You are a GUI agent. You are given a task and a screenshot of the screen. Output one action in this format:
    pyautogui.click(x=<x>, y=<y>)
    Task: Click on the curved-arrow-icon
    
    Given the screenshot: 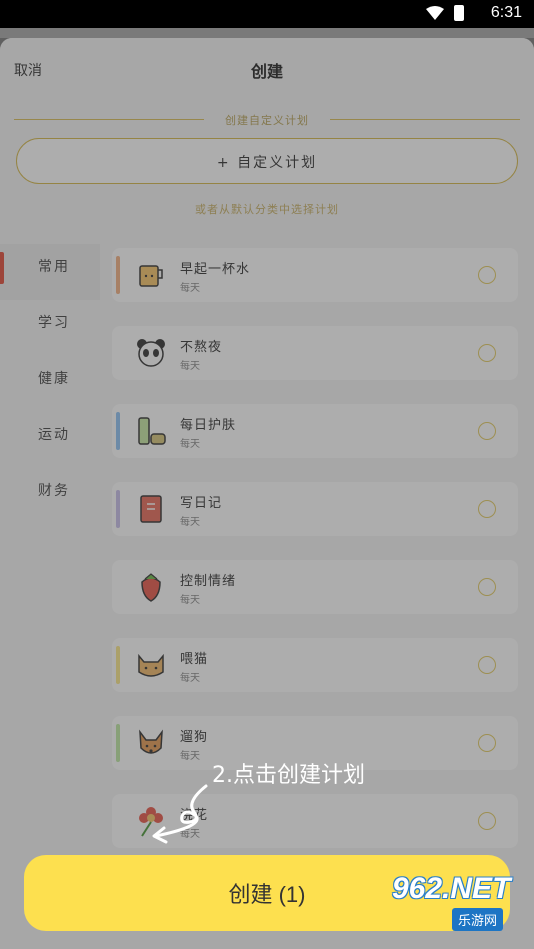 What is the action you would take?
    pyautogui.click(x=180, y=814)
    